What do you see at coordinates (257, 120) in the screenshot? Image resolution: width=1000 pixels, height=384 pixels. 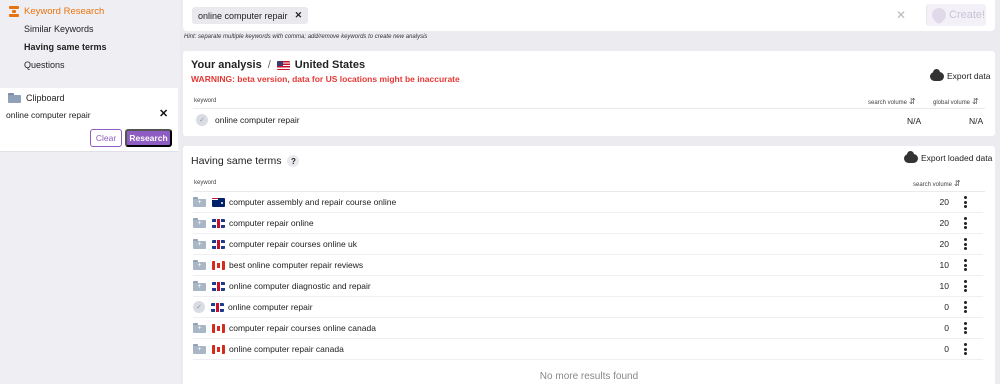 I see `analysis-keyword: online computer repair` at bounding box center [257, 120].